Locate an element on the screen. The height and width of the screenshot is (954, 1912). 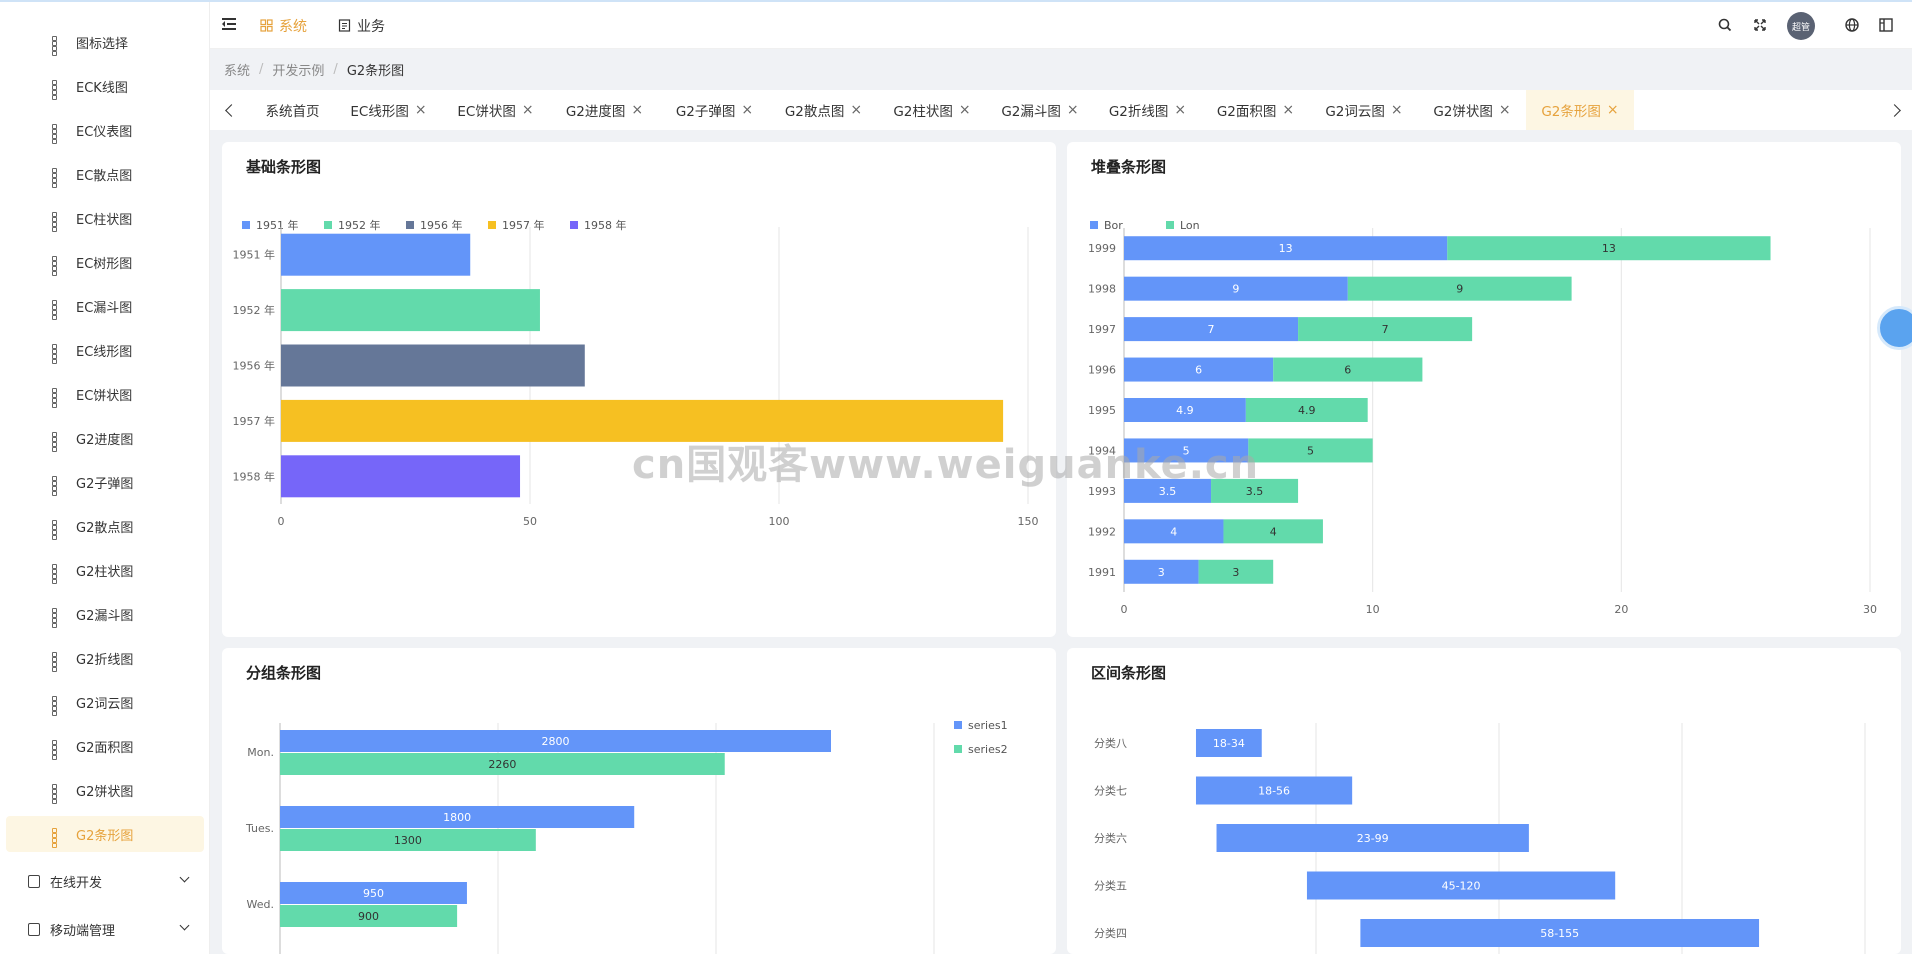
sidebar-item: EC漏斗图 is located at coordinates (104, 306).